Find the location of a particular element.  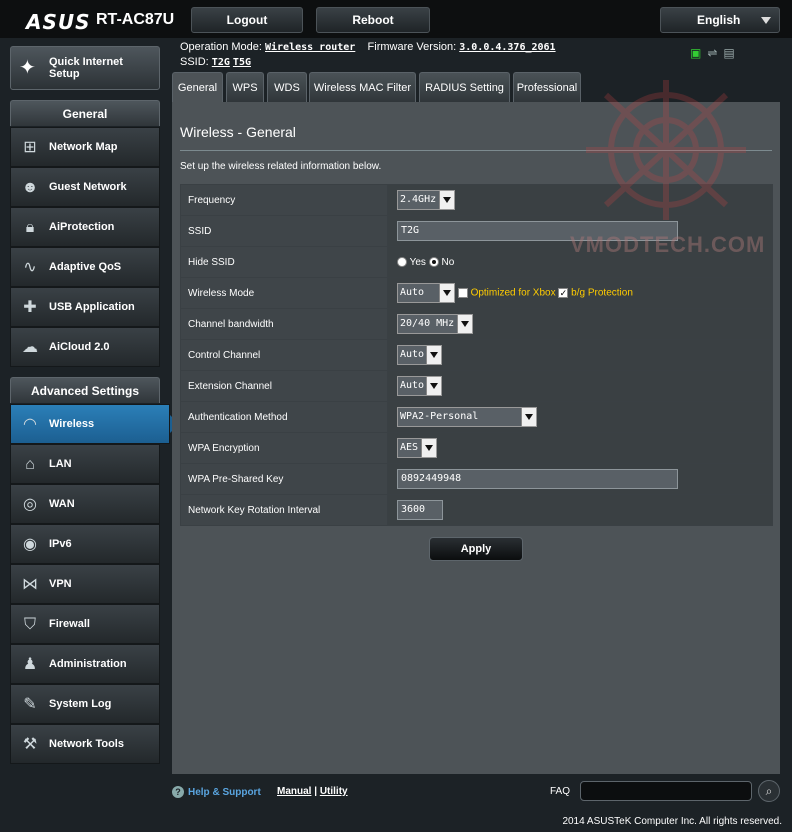

op-mode-link: Wireless router is located at coordinates (310, 47).